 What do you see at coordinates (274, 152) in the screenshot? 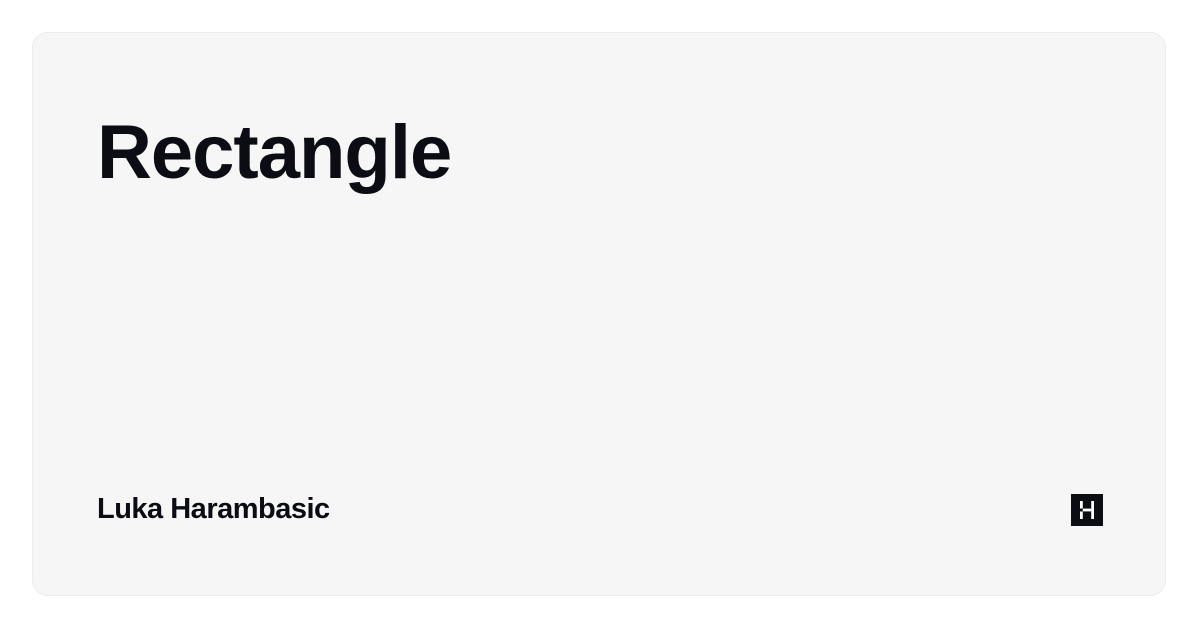
I see `page-title: Rectangle` at bounding box center [274, 152].